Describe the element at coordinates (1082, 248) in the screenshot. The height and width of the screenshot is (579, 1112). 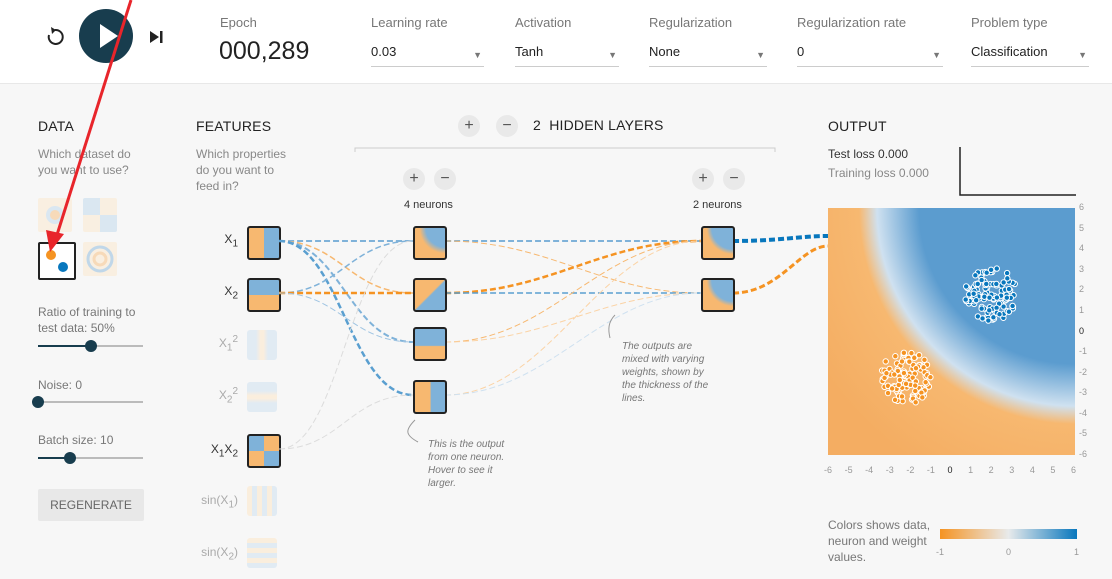
I see `y-tick-label: 4` at that location.